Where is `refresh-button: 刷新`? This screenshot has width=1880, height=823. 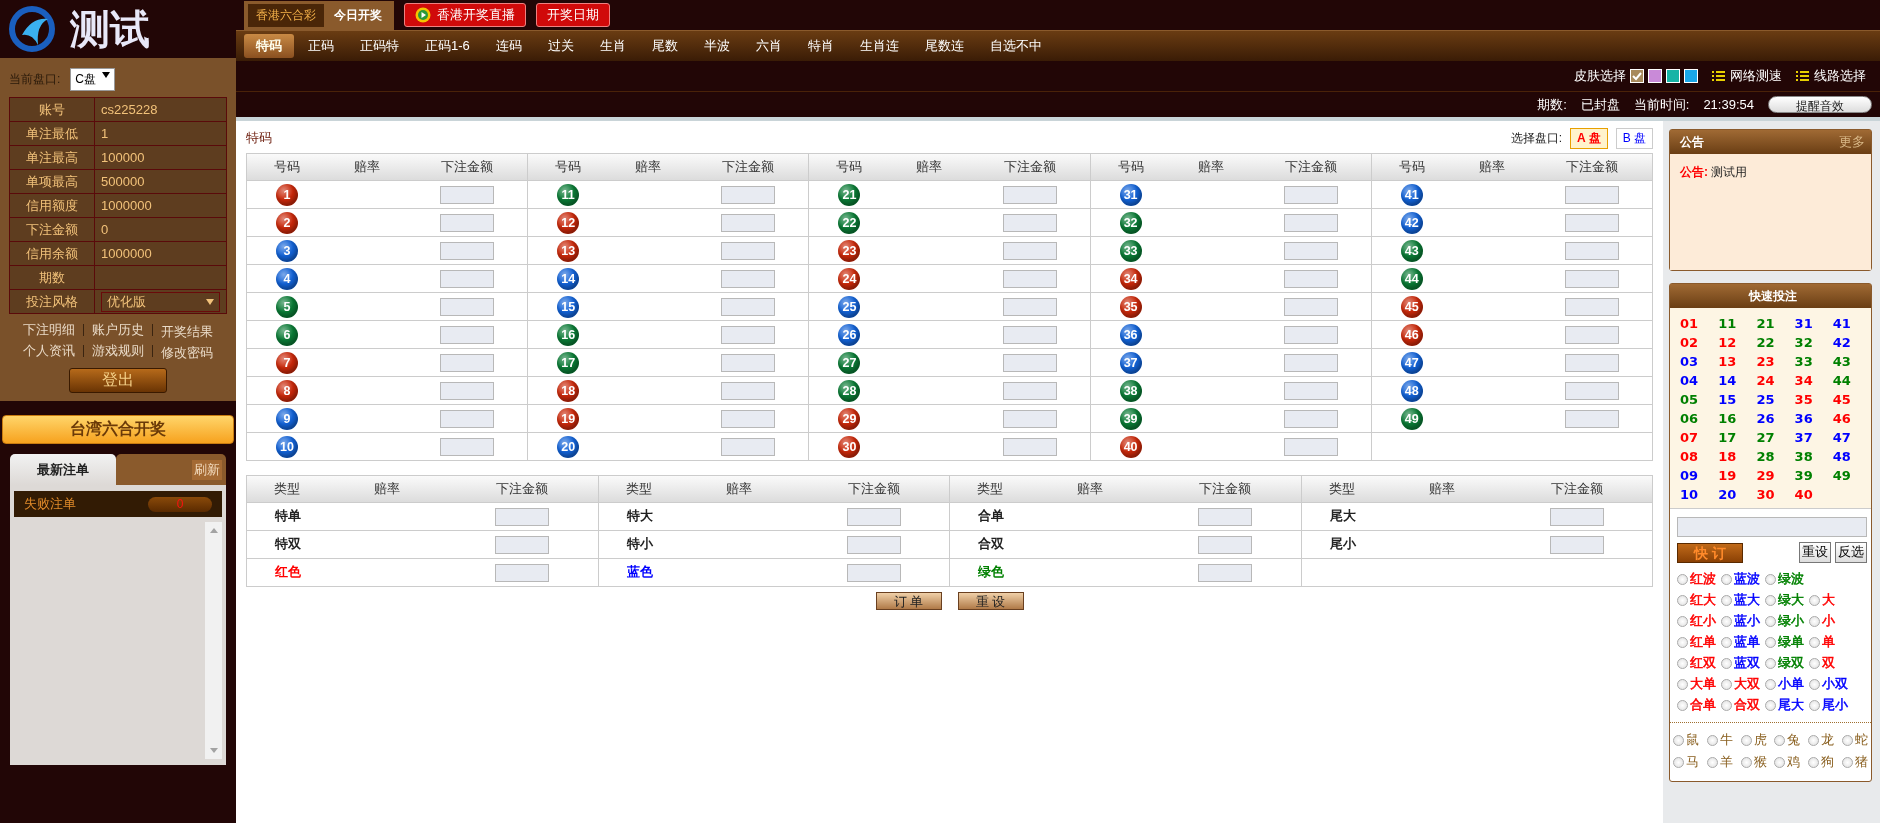
refresh-button: 刷新 is located at coordinates (207, 469).